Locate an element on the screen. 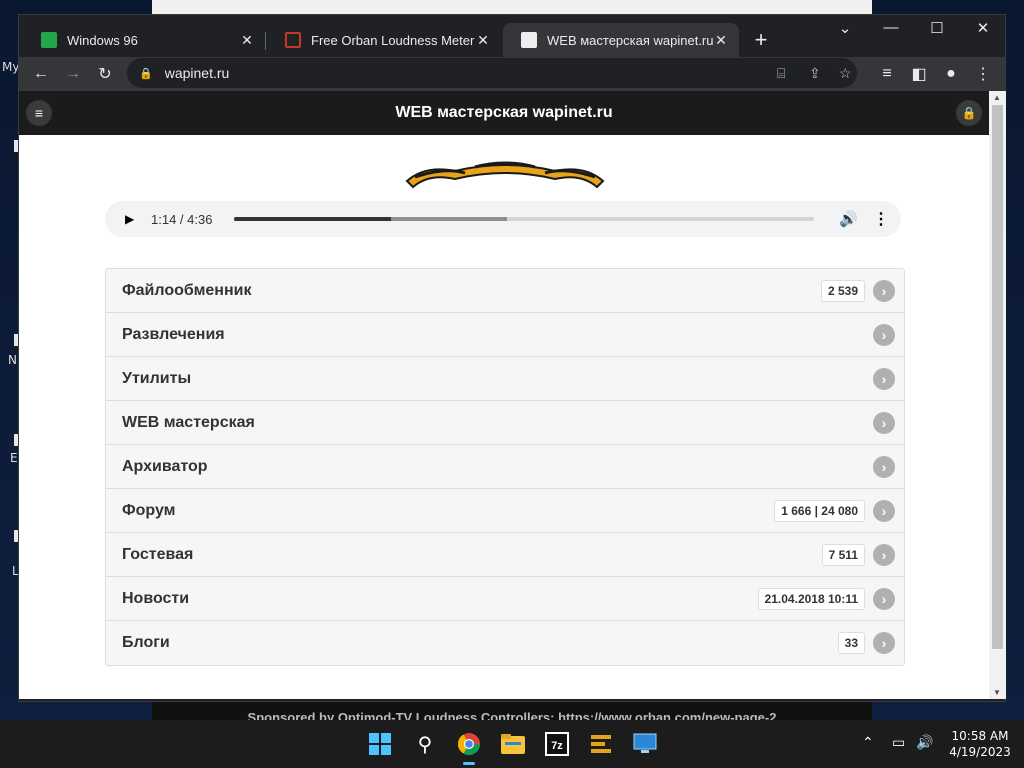 The image size is (1024, 768). url-text: wapinet.ru is located at coordinates (197, 73).